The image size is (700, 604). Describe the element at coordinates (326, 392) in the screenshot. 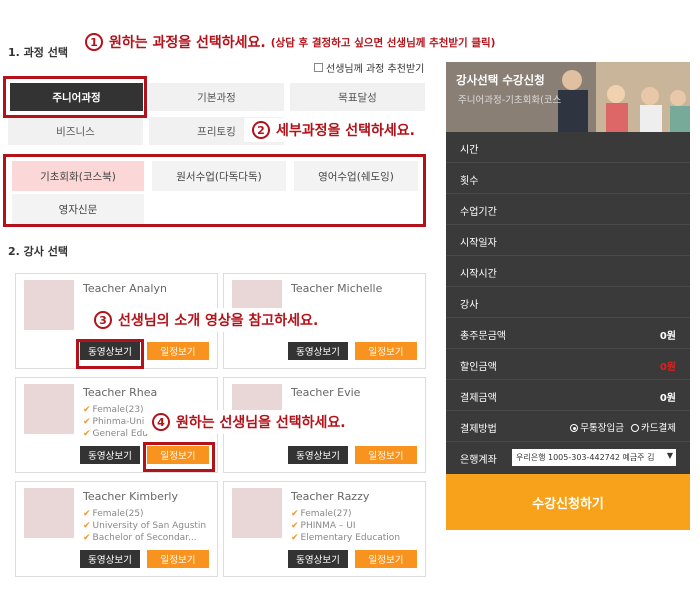

I see `teacher-name: Teacher Evie` at that location.